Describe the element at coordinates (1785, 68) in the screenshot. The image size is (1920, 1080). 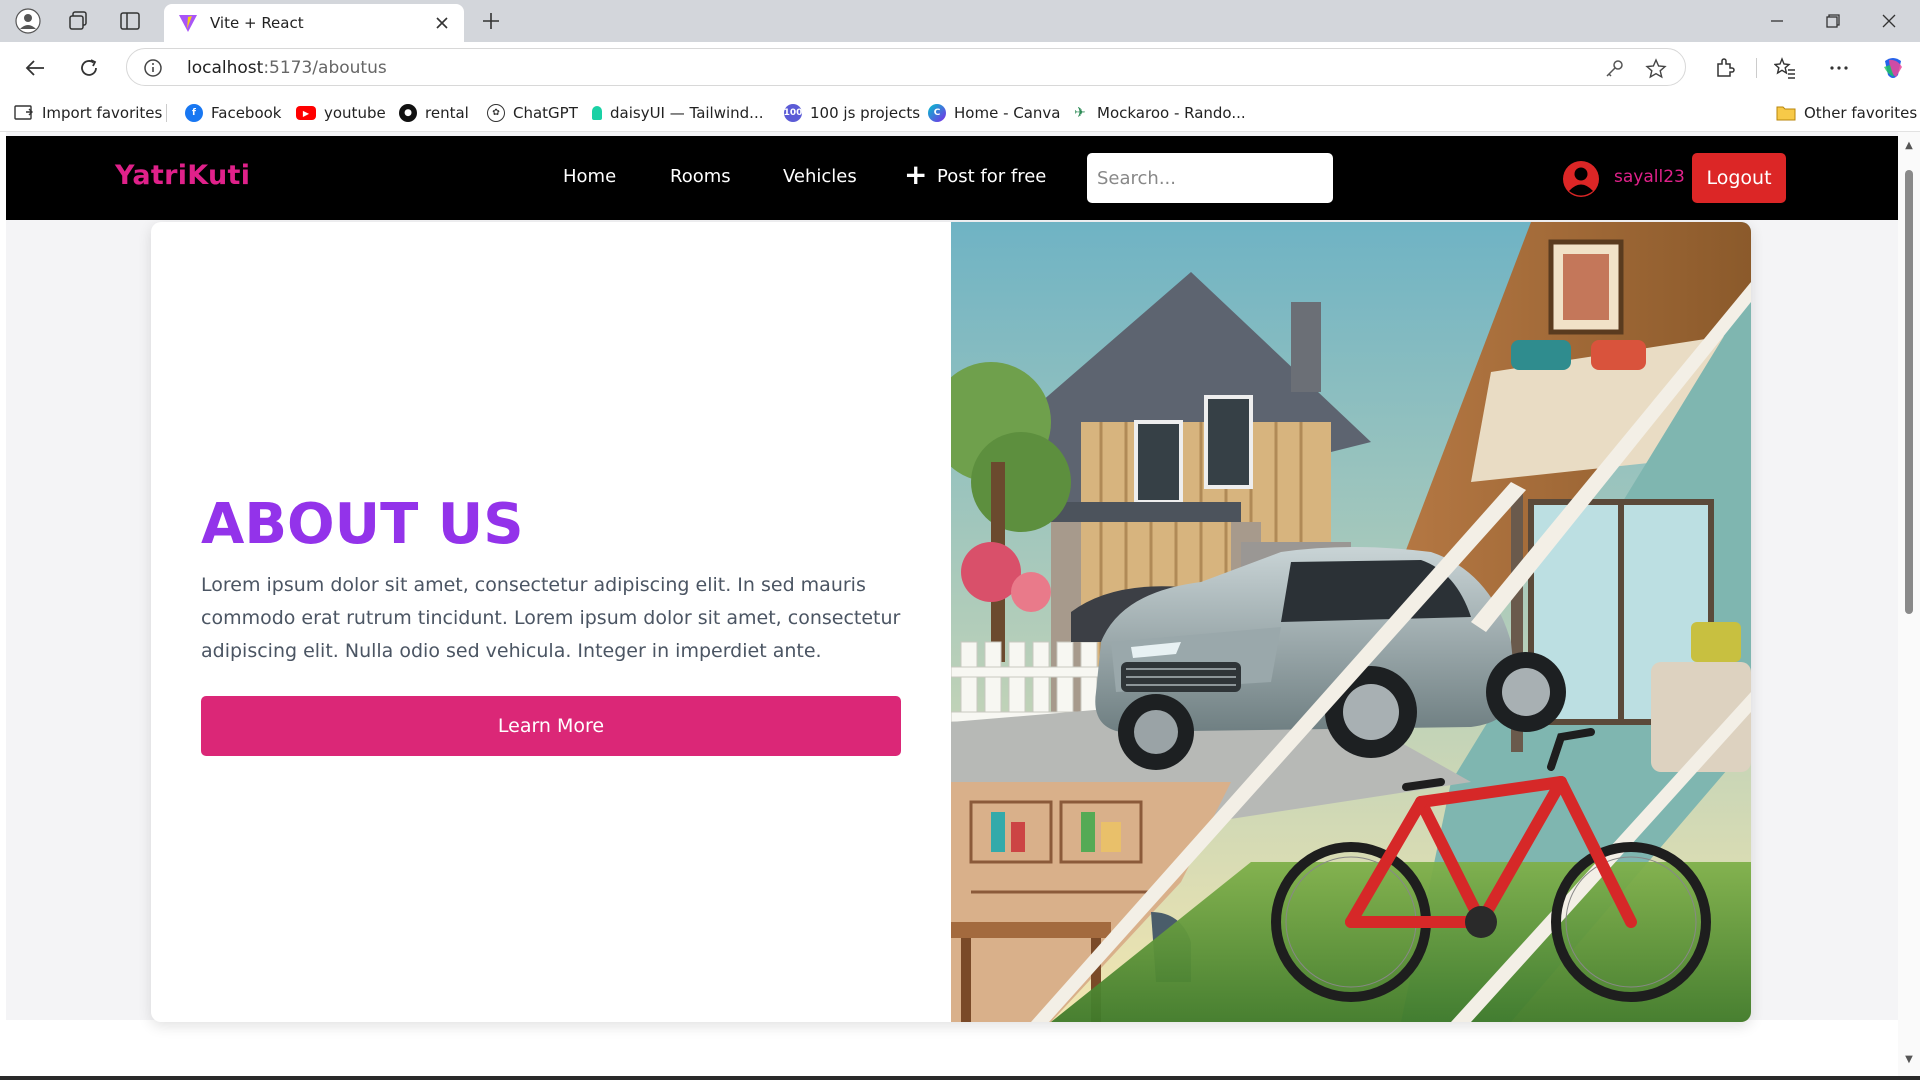
I see `favorites-icon` at that location.